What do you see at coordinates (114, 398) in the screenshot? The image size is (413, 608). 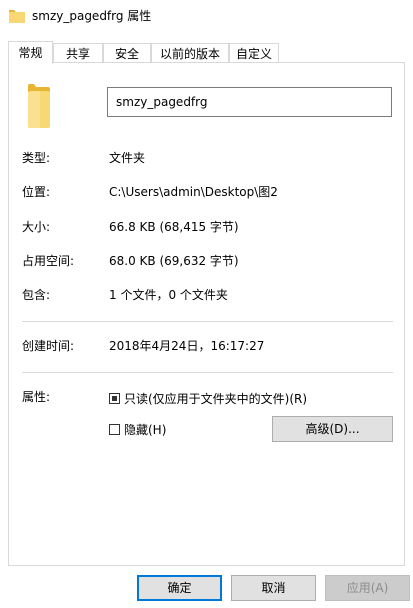 I see `readonly-checkbox` at bounding box center [114, 398].